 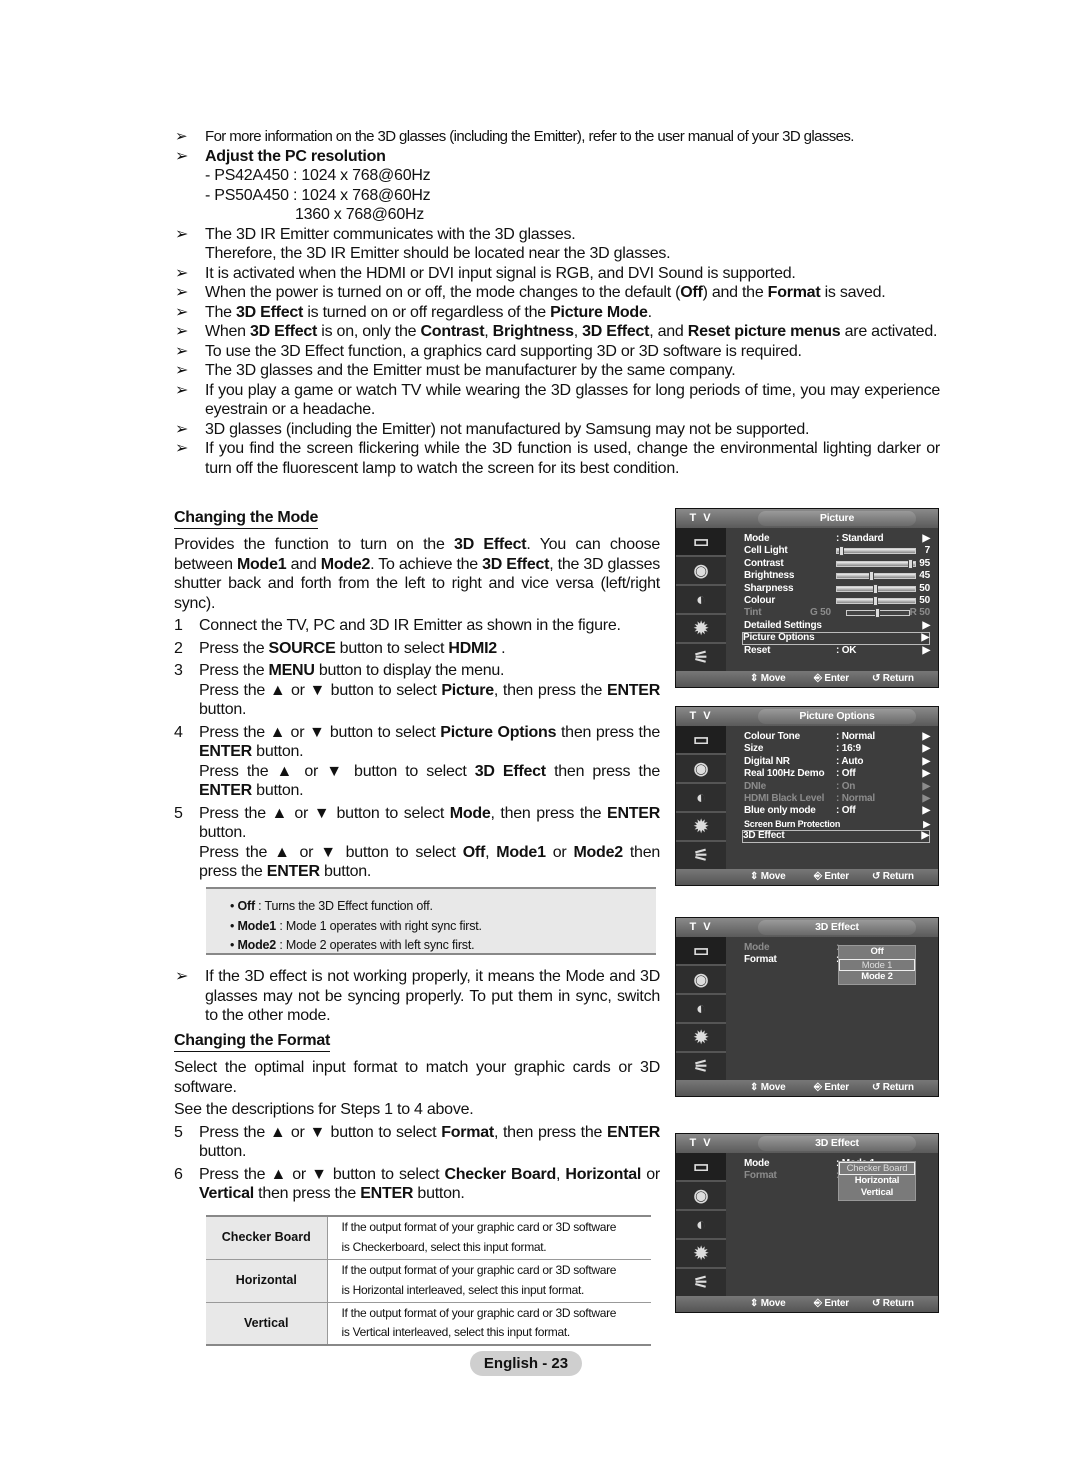 I want to click on menu-row-label: Tint, so click(x=753, y=613).